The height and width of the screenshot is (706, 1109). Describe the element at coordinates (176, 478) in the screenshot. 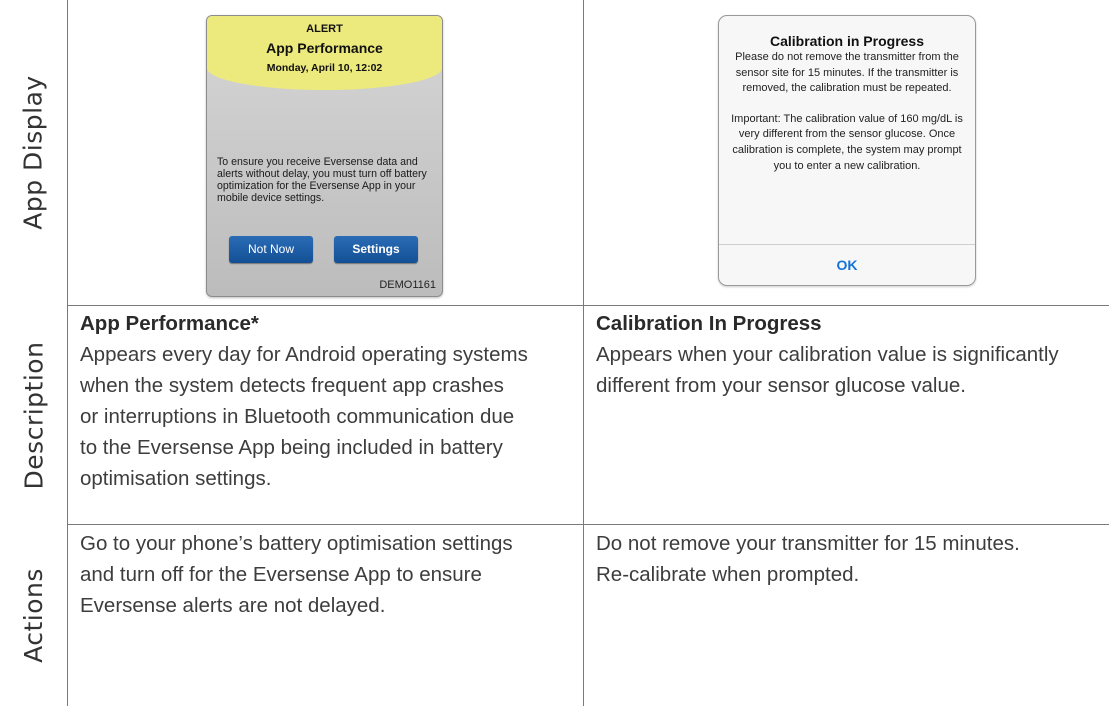

I see `description-left-line-5: optimisation settings.` at that location.